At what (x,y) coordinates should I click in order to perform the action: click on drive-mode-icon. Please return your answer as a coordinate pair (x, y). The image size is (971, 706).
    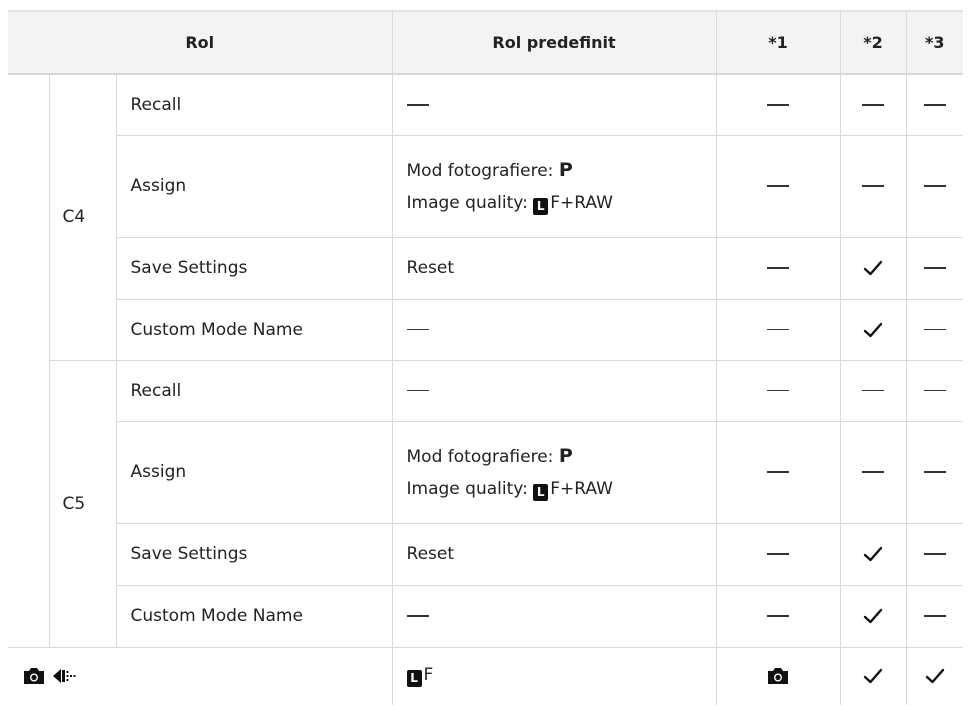
    Looking at the image, I should click on (64, 676).